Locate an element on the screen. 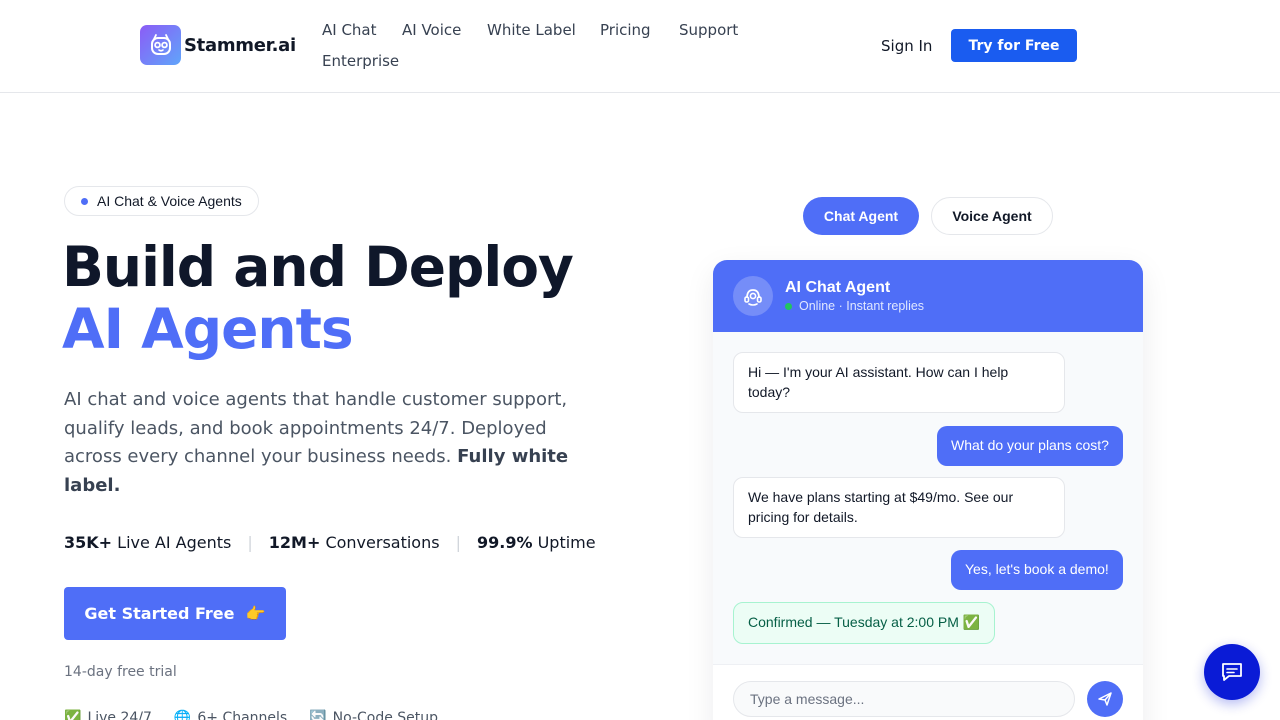  bot-avatar-icon is located at coordinates (753, 296).